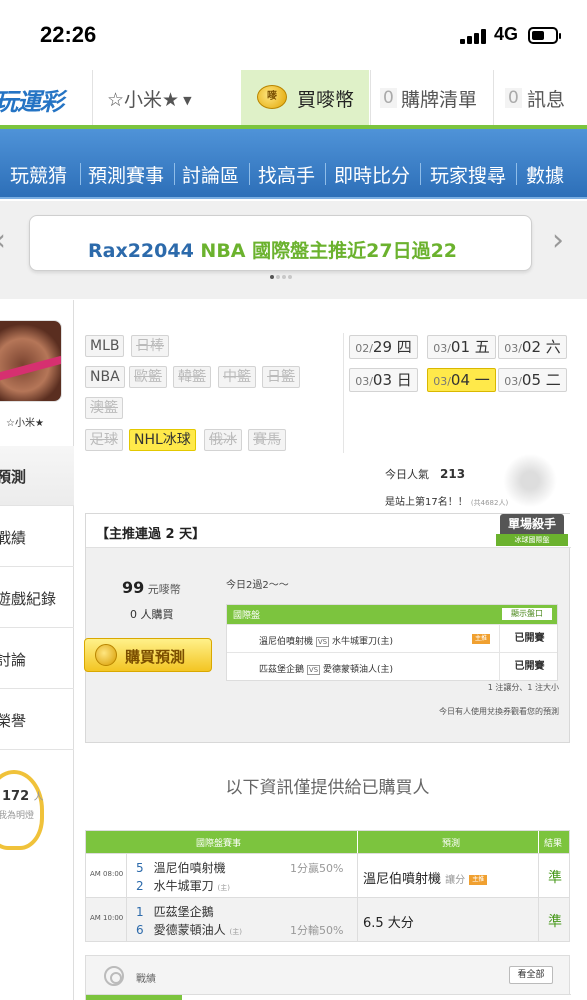 Image resolution: width=587 pixels, height=1000 pixels. What do you see at coordinates (17, 816) in the screenshot?
I see `bulb-label: 我為明燈` at bounding box center [17, 816].